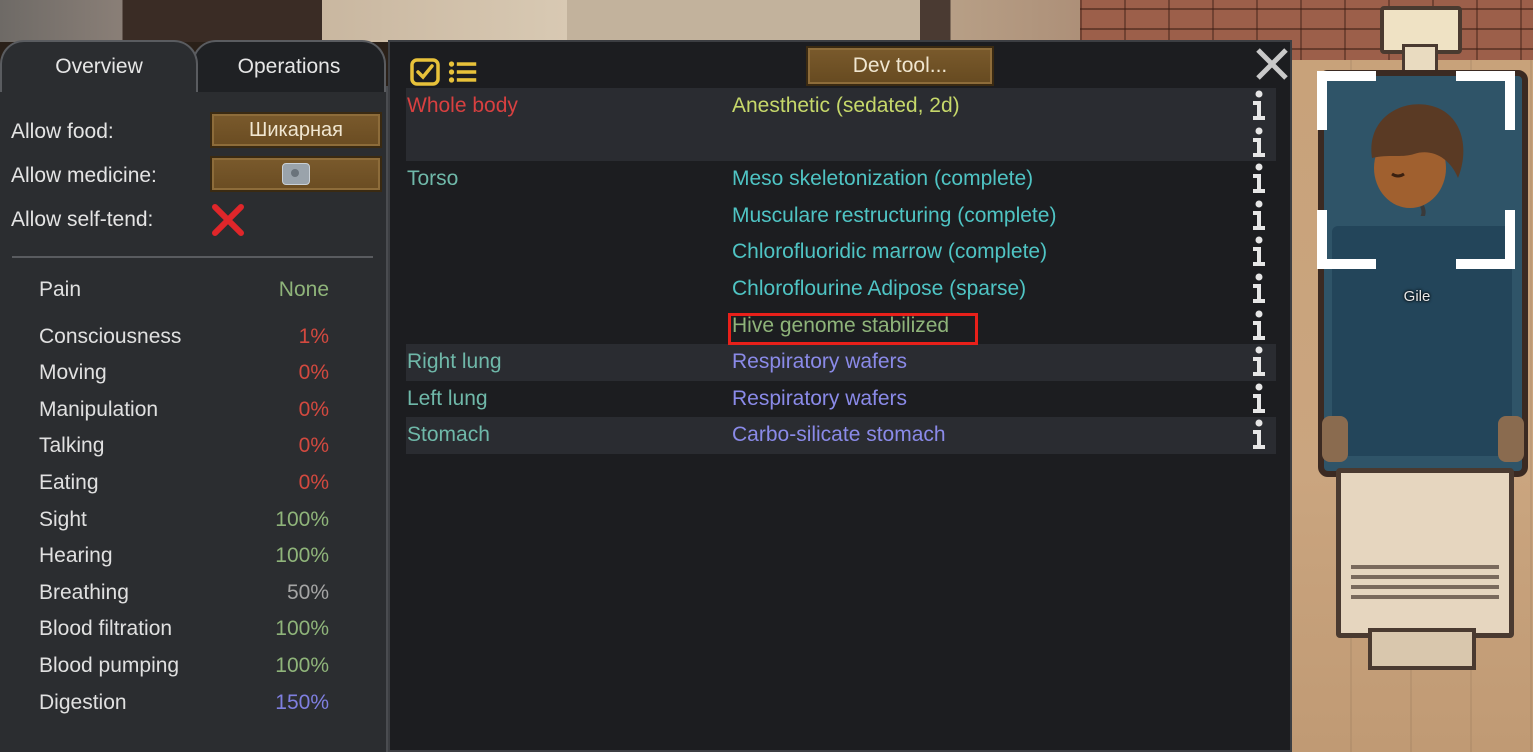 This screenshot has width=1533, height=752. I want to click on capacity-name: Talking, so click(72, 446).